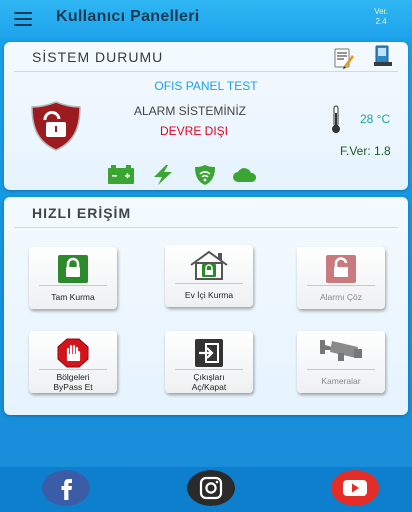 The image size is (412, 512). Describe the element at coordinates (121, 174) in the screenshot. I see `battery-icon` at that location.